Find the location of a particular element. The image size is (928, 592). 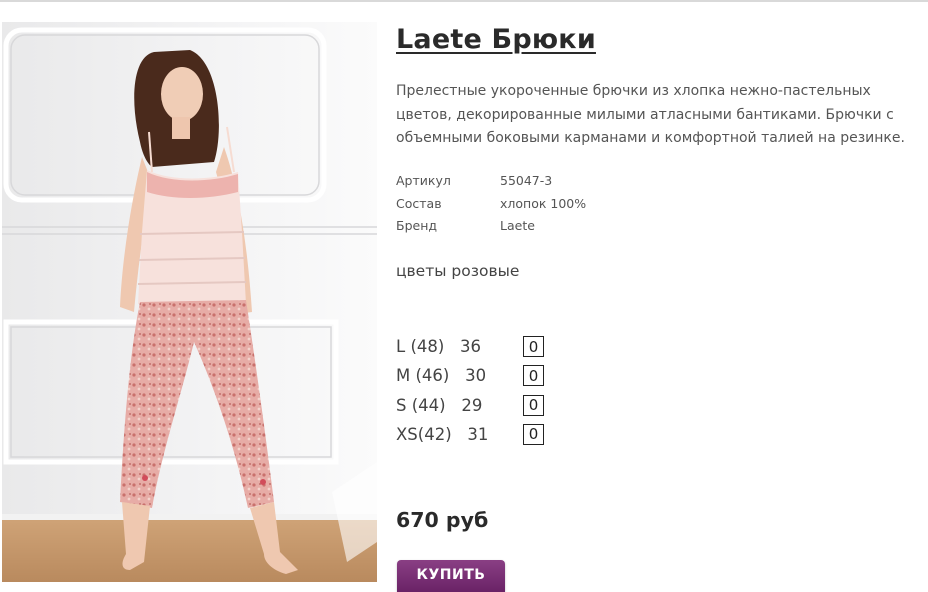

top-divider is located at coordinates (464, 1).